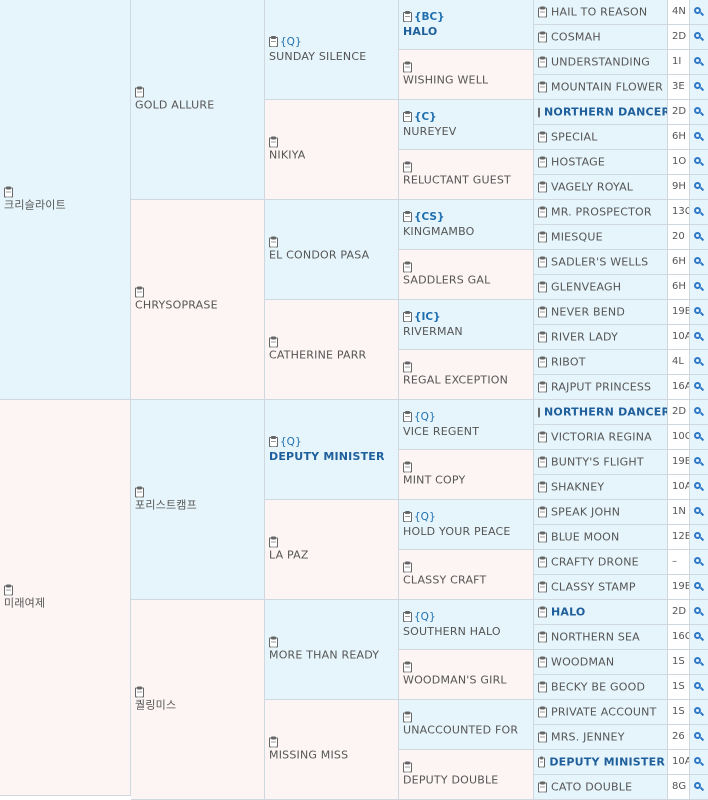  What do you see at coordinates (582, 662) in the screenshot?
I see `horse-name-link: WOODMAN` at bounding box center [582, 662].